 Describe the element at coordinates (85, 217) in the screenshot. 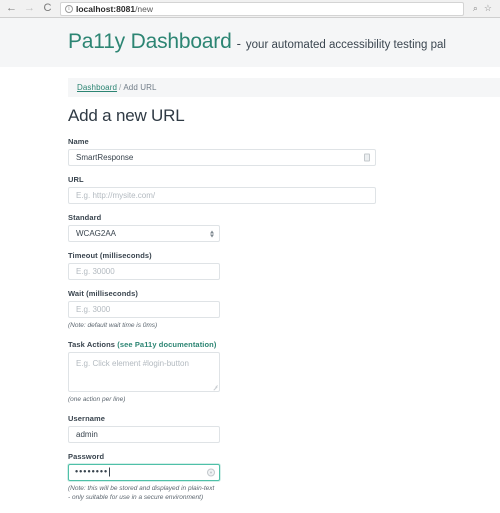

I see `label-standard: Standard` at that location.